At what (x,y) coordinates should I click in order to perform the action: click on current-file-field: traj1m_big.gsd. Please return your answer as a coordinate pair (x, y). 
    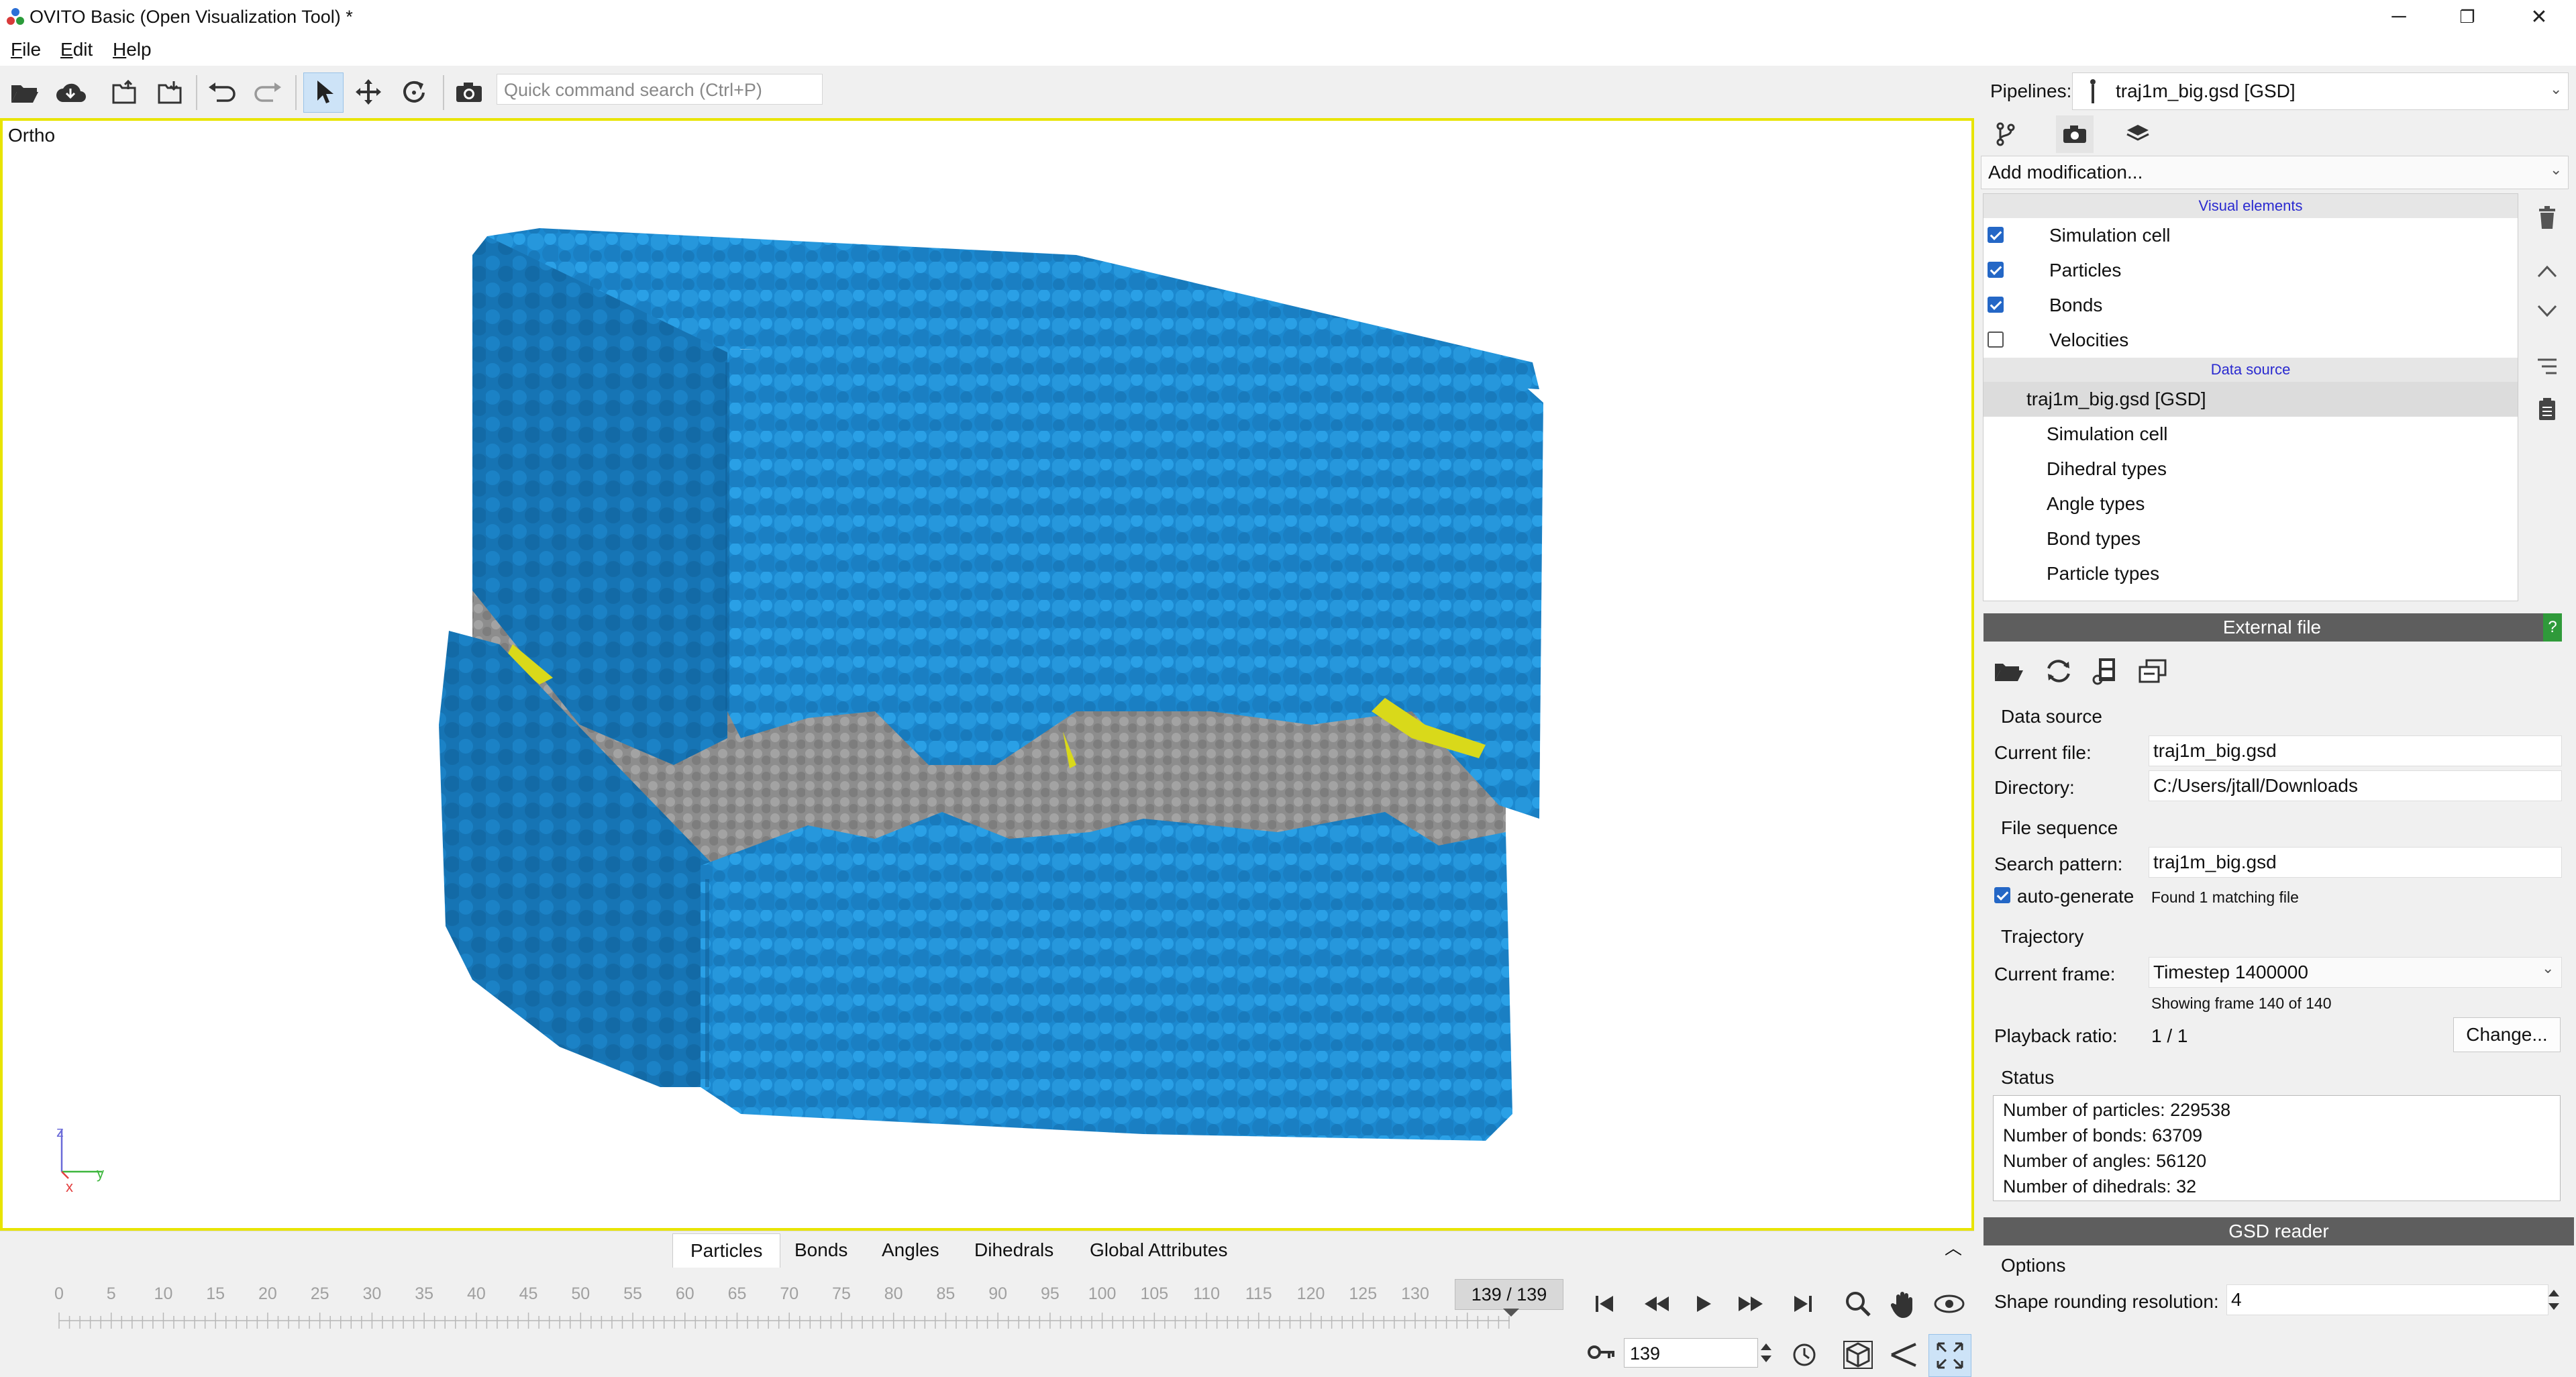
    Looking at the image, I should click on (2355, 750).